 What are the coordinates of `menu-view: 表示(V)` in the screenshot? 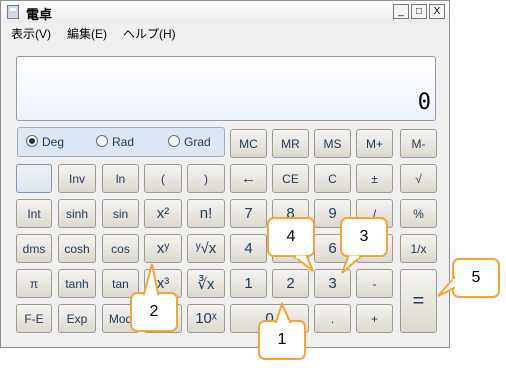 It's located at (31, 33).